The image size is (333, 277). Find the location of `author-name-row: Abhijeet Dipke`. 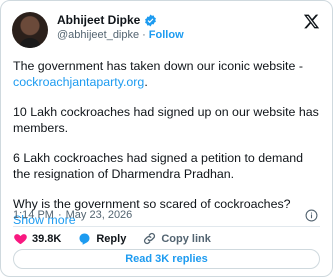

author-name-row: Abhijeet Dipke is located at coordinates (107, 20).